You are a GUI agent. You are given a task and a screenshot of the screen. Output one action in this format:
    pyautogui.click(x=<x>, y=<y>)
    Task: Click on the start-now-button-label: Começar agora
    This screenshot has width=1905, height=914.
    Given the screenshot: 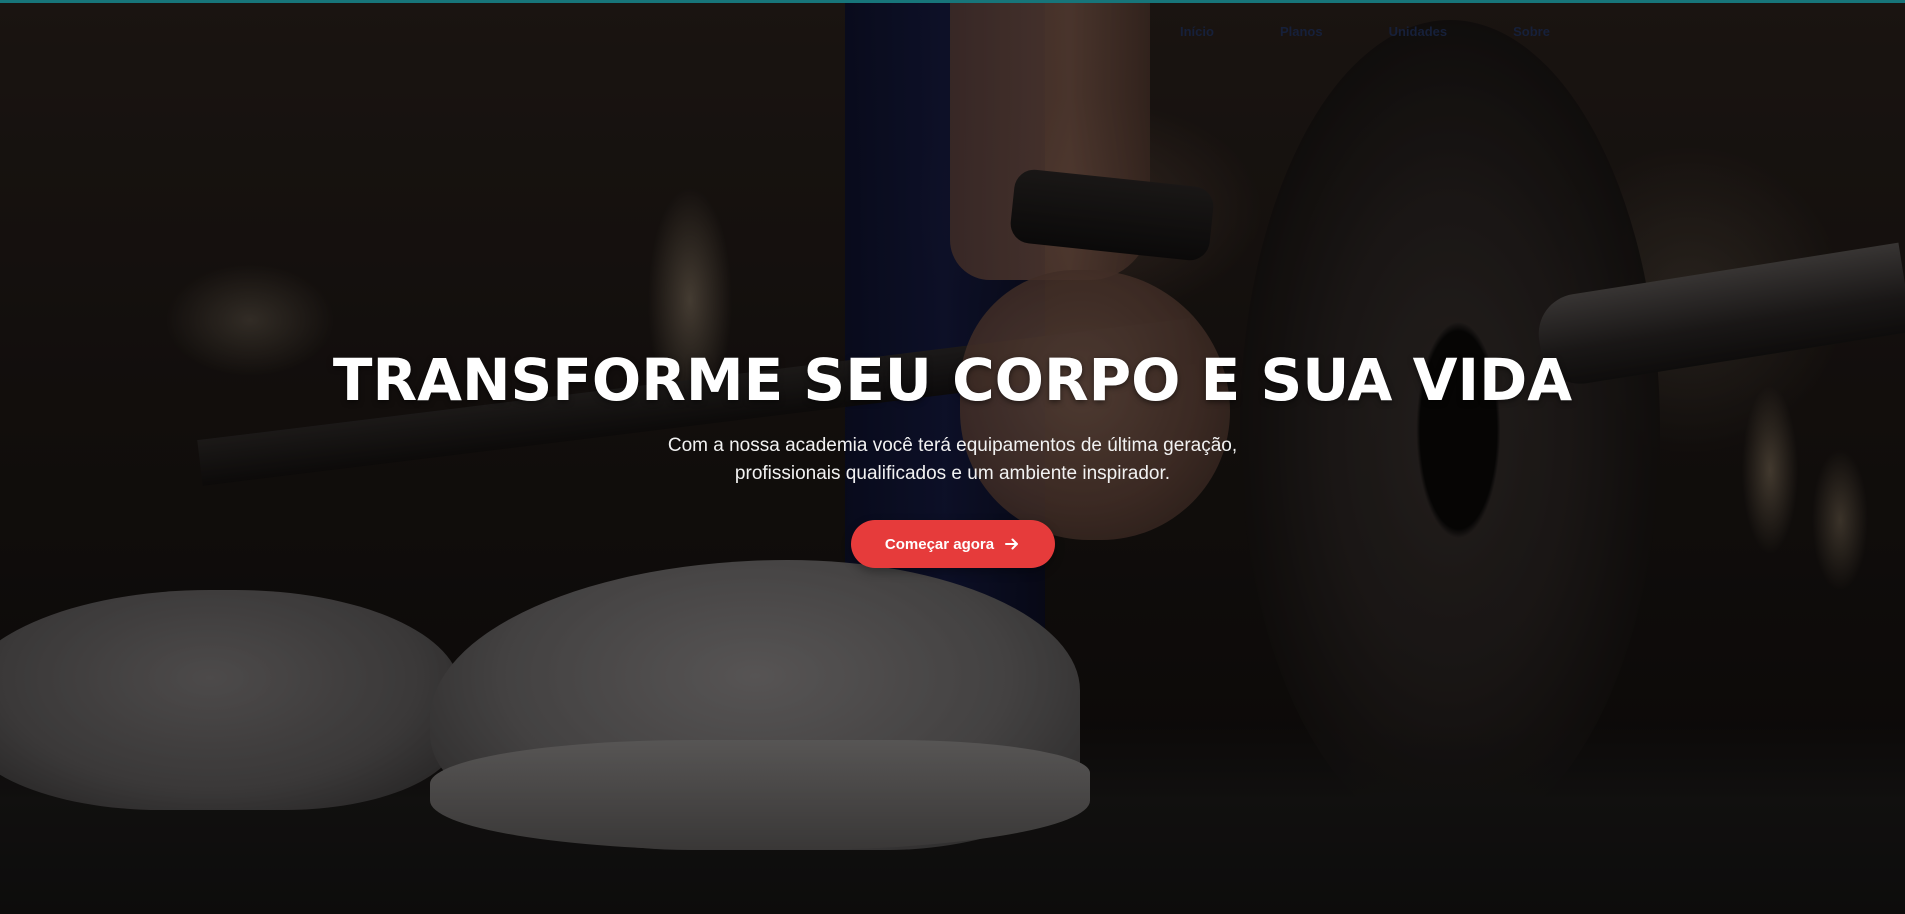 What is the action you would take?
    pyautogui.click(x=939, y=544)
    